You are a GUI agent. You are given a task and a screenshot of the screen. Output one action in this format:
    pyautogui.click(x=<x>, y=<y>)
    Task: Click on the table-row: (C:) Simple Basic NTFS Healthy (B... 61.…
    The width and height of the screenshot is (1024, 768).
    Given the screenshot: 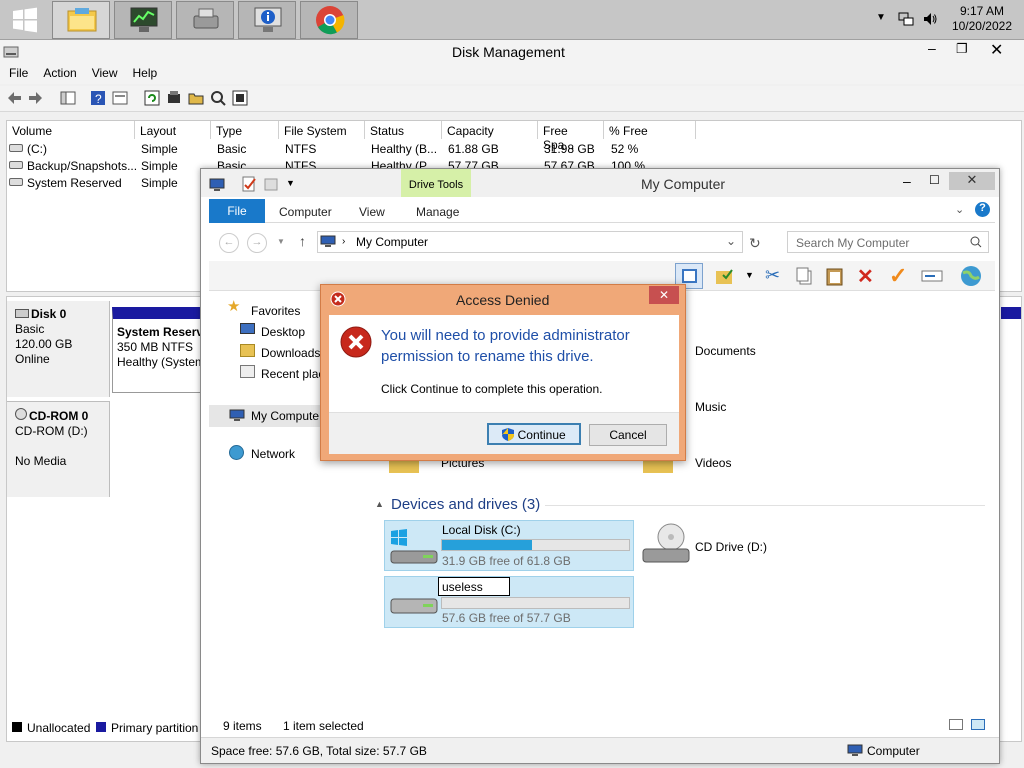 What is the action you would take?
    pyautogui.click(x=357, y=149)
    